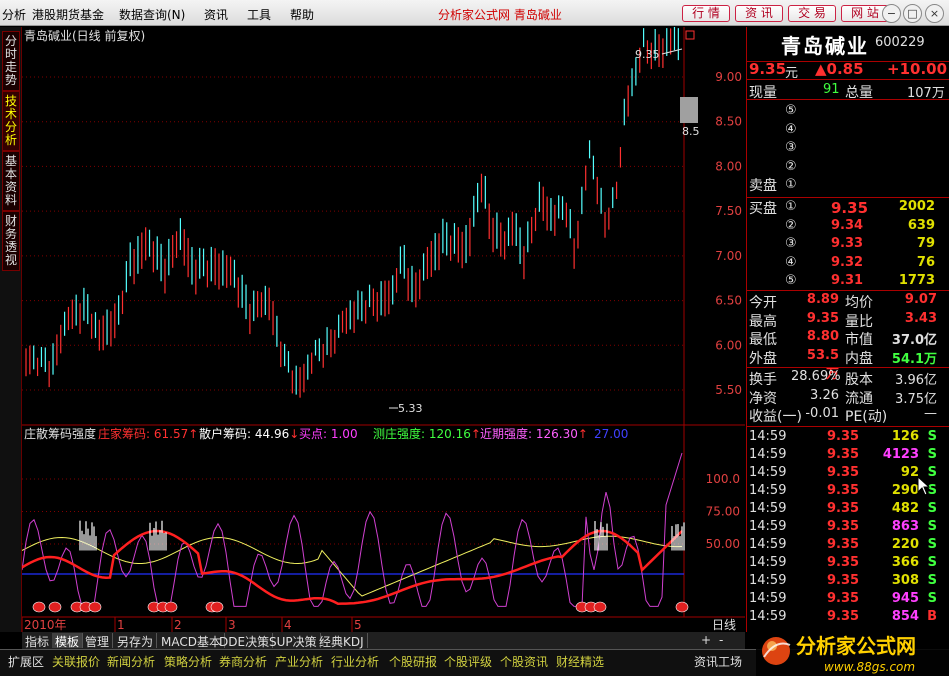 The height and width of the screenshot is (676, 949). Describe the element at coordinates (245, 641) in the screenshot. I see `tab-dde: DDE决策` at that location.